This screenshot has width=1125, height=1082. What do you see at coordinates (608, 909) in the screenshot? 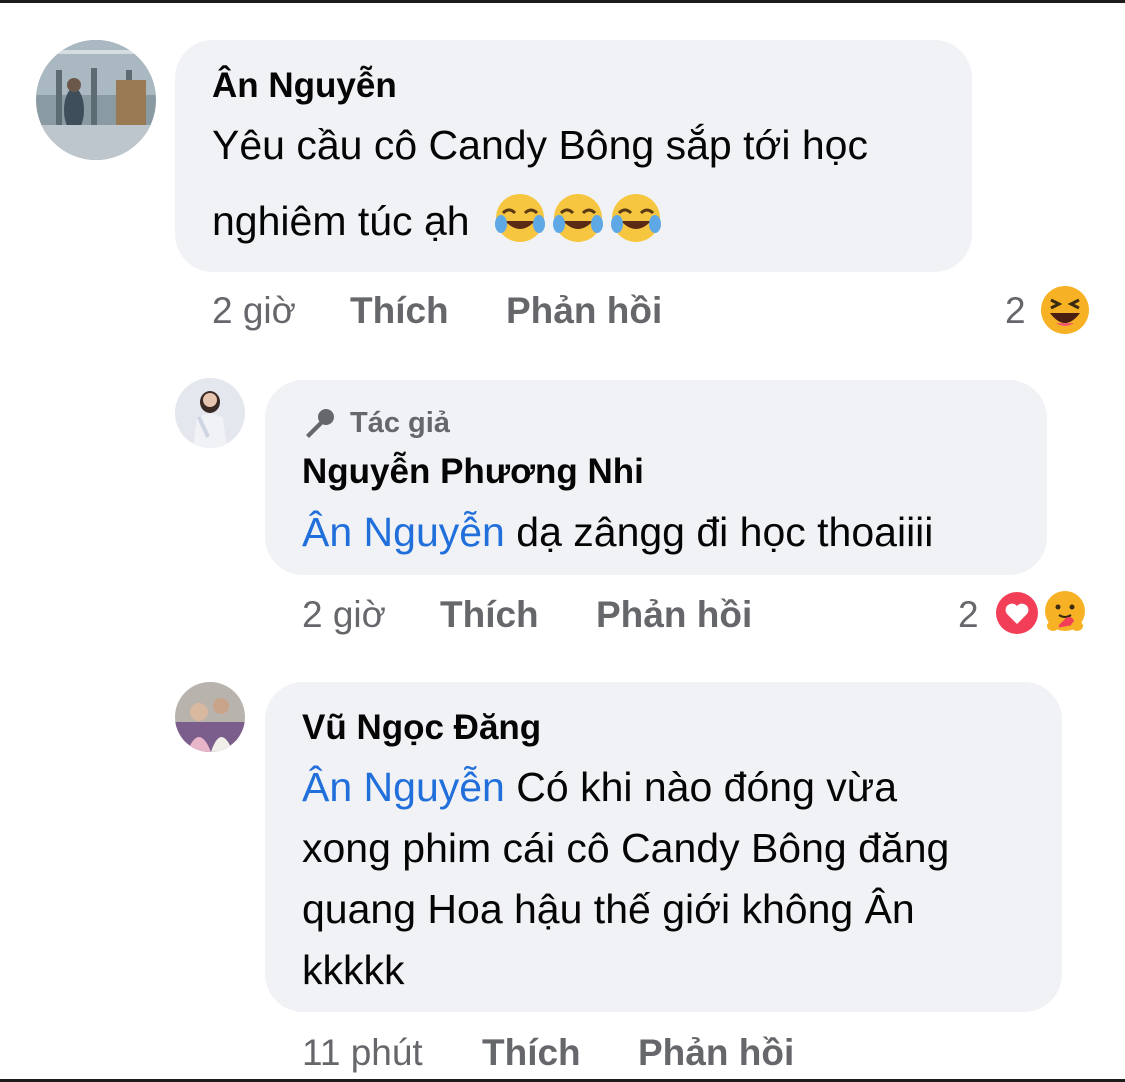
I see `comment-text-line: quang Hoa hậu thế giới không Ân` at bounding box center [608, 909].